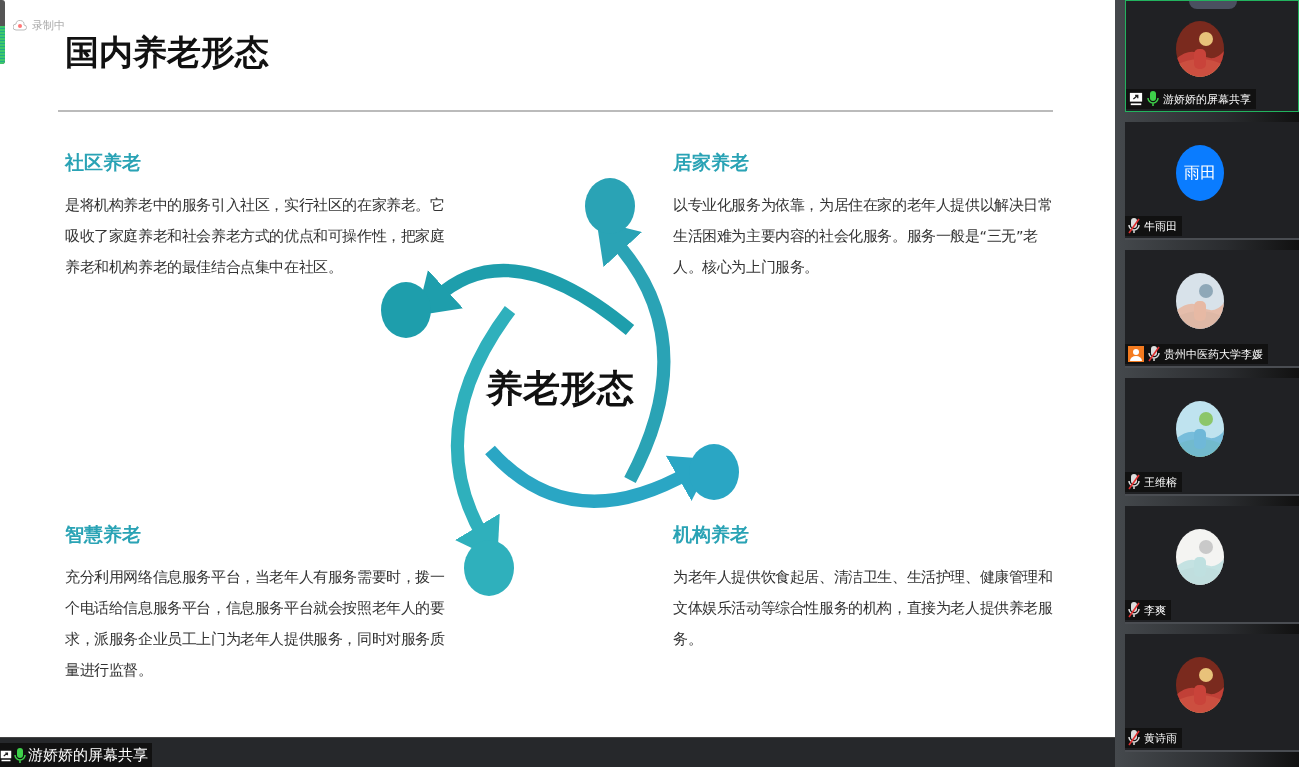 The width and height of the screenshot is (1299, 767). Describe the element at coordinates (1212, 437) in the screenshot. I see `video-tile: 王维榕` at that location.